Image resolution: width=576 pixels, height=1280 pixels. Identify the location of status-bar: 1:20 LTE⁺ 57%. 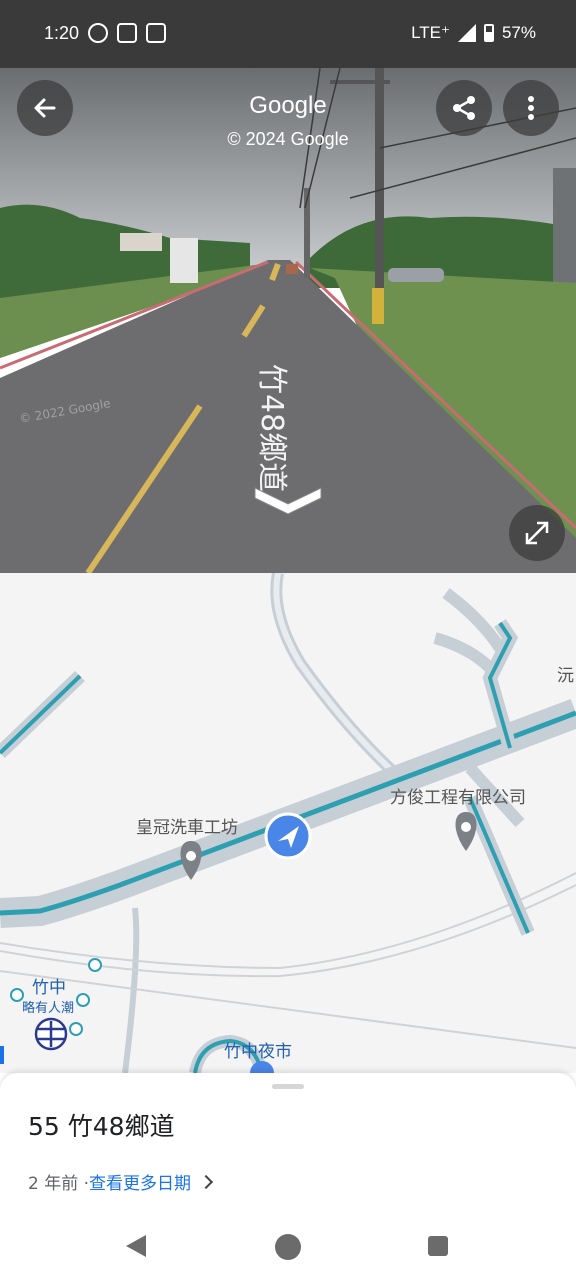
(288, 34).